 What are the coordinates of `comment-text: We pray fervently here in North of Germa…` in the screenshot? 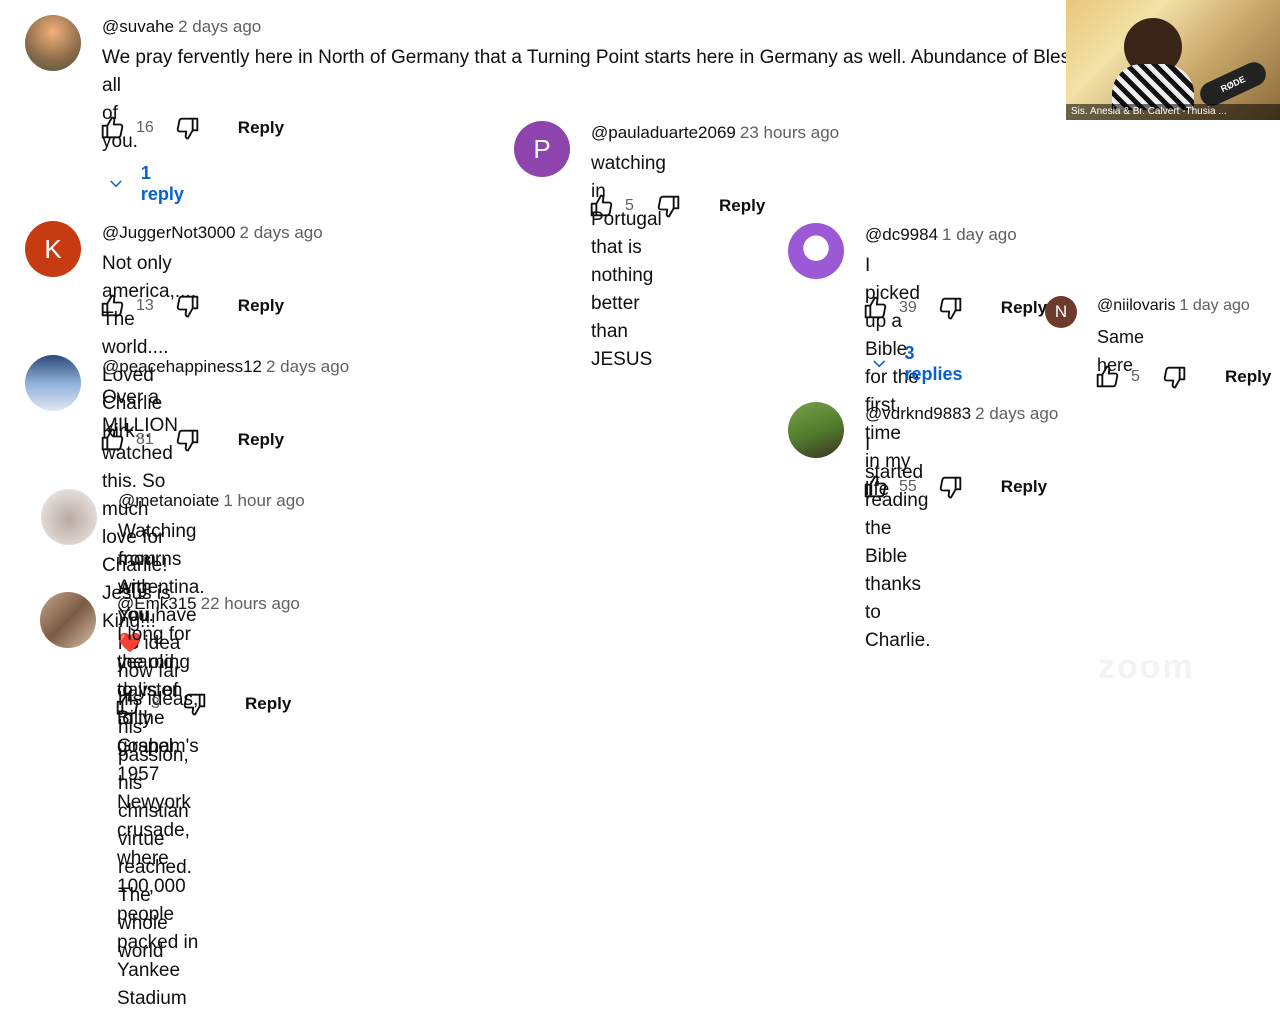 It's located at (584, 57).